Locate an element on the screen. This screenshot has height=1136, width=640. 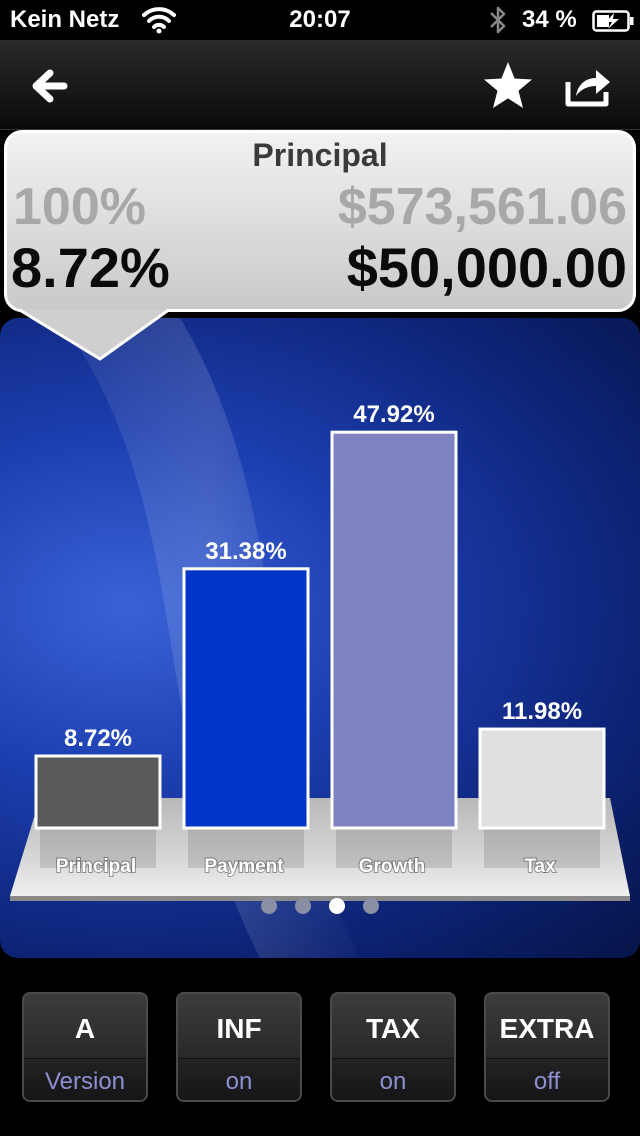
selected-percent: 8.72% is located at coordinates (90, 267).